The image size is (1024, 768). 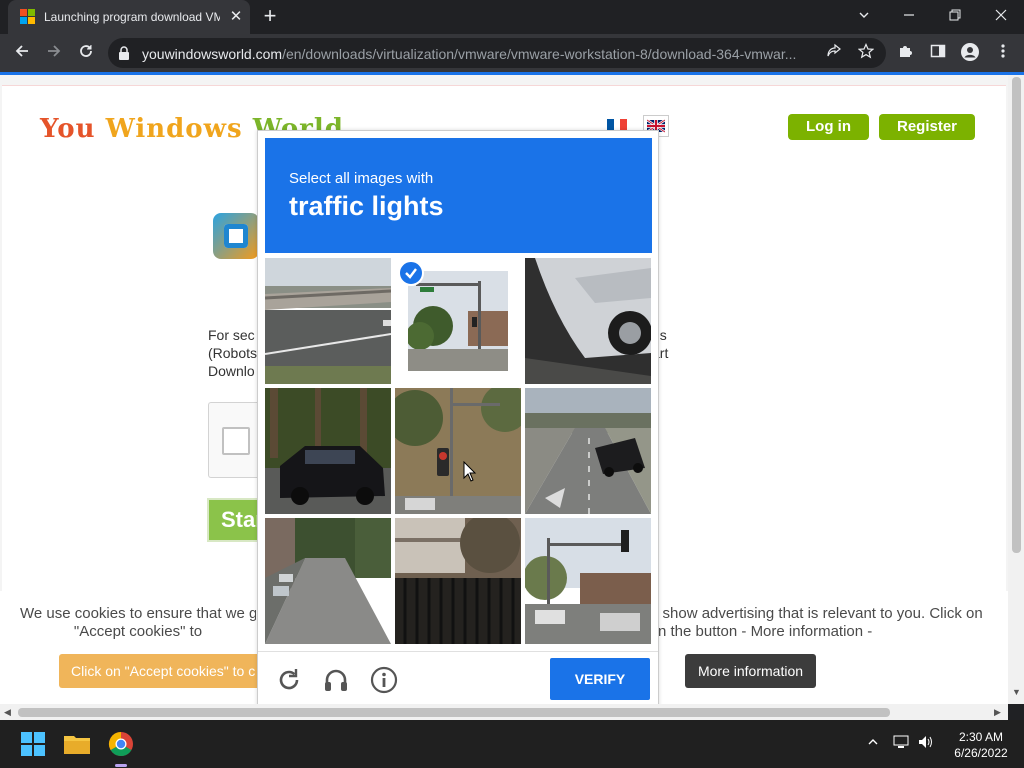 I want to click on forward-icon, so click(x=54, y=53).